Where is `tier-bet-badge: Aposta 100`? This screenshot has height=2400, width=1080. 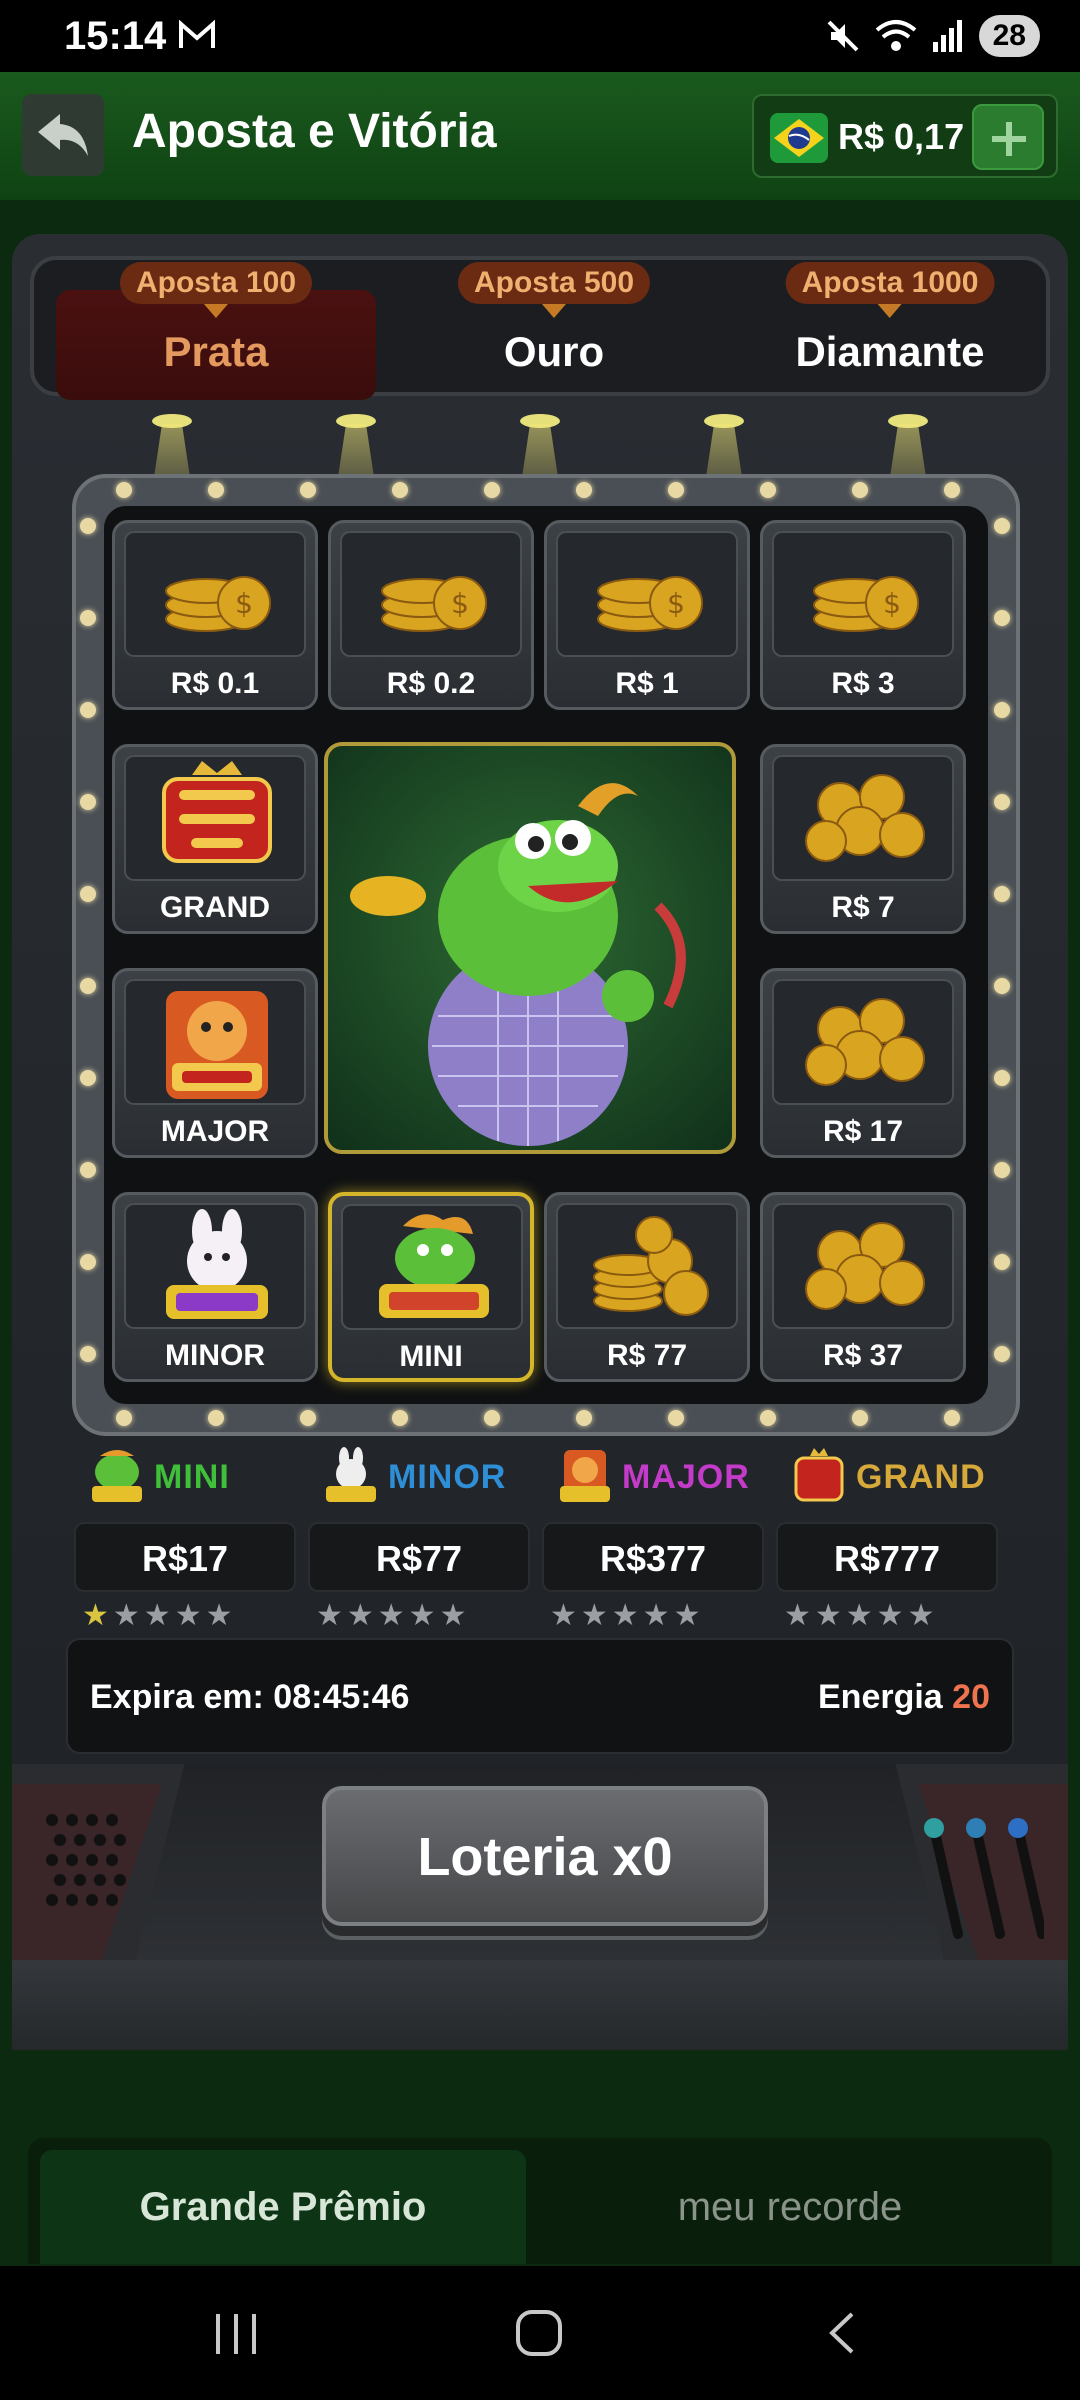 tier-bet-badge: Aposta 100 is located at coordinates (216, 290).